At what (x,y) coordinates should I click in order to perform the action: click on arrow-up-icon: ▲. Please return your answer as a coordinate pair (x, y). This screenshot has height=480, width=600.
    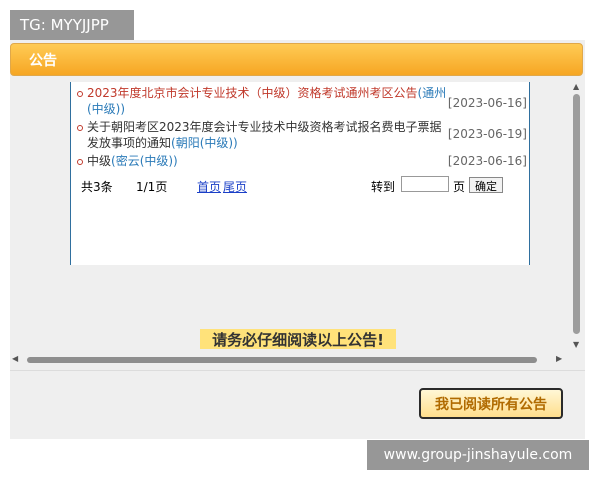
    Looking at the image, I should click on (576, 86).